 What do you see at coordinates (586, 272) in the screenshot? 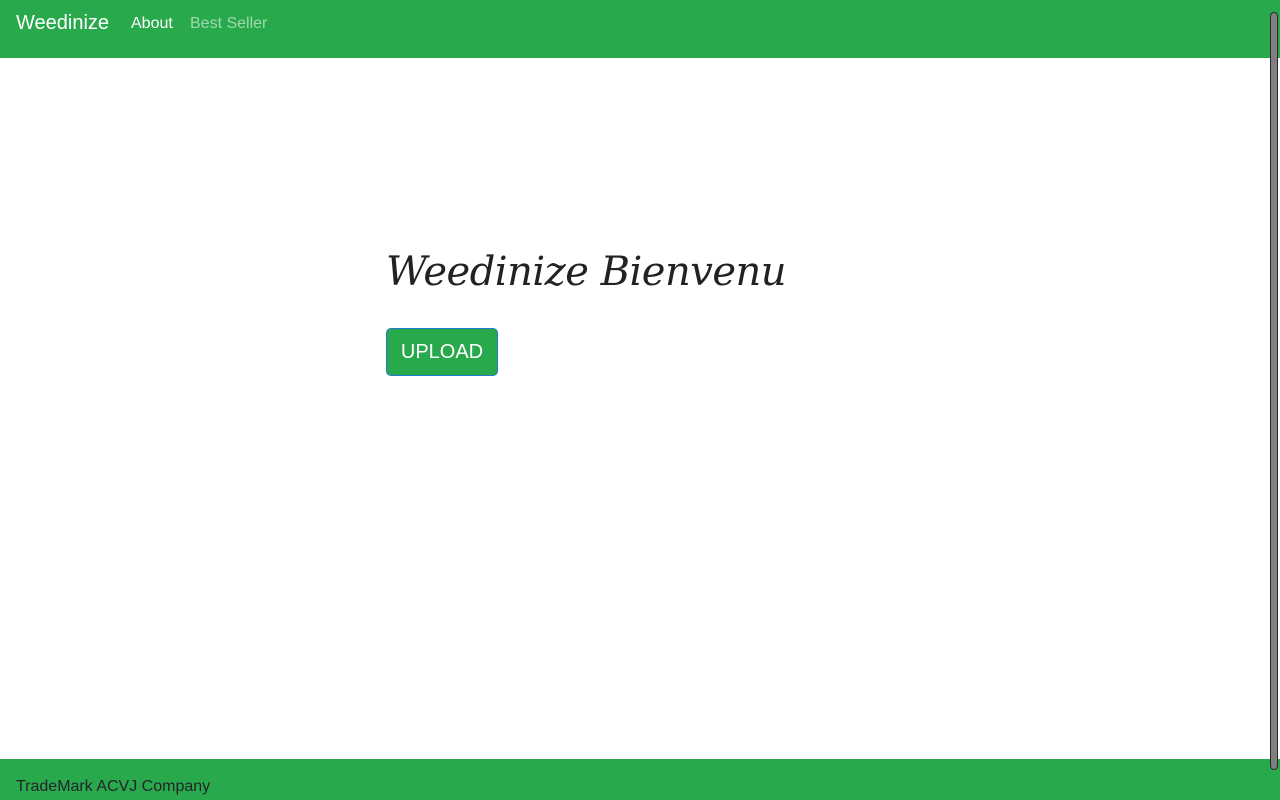
I see `page-title: Weedinize Bienvenu` at bounding box center [586, 272].